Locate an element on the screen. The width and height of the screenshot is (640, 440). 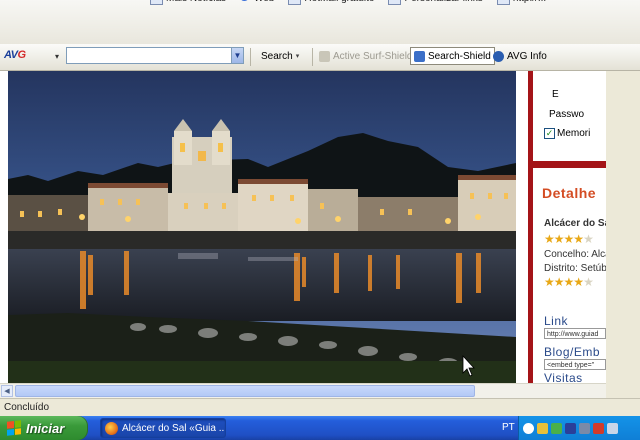
remember-checkbox-row: ✓ Memori is located at coordinates (567, 133).